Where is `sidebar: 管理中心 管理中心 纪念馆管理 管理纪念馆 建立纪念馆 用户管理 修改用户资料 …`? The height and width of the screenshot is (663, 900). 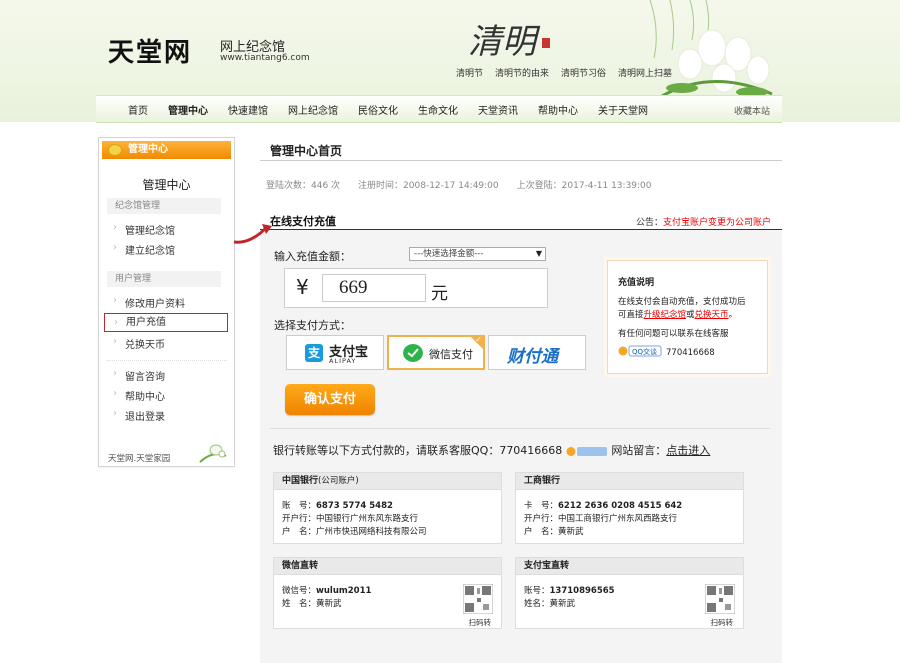 sidebar: 管理中心 管理中心 纪念馆管理 管理纪念馆 建立纪念馆 用户管理 修改用户资料 … is located at coordinates (166, 302).